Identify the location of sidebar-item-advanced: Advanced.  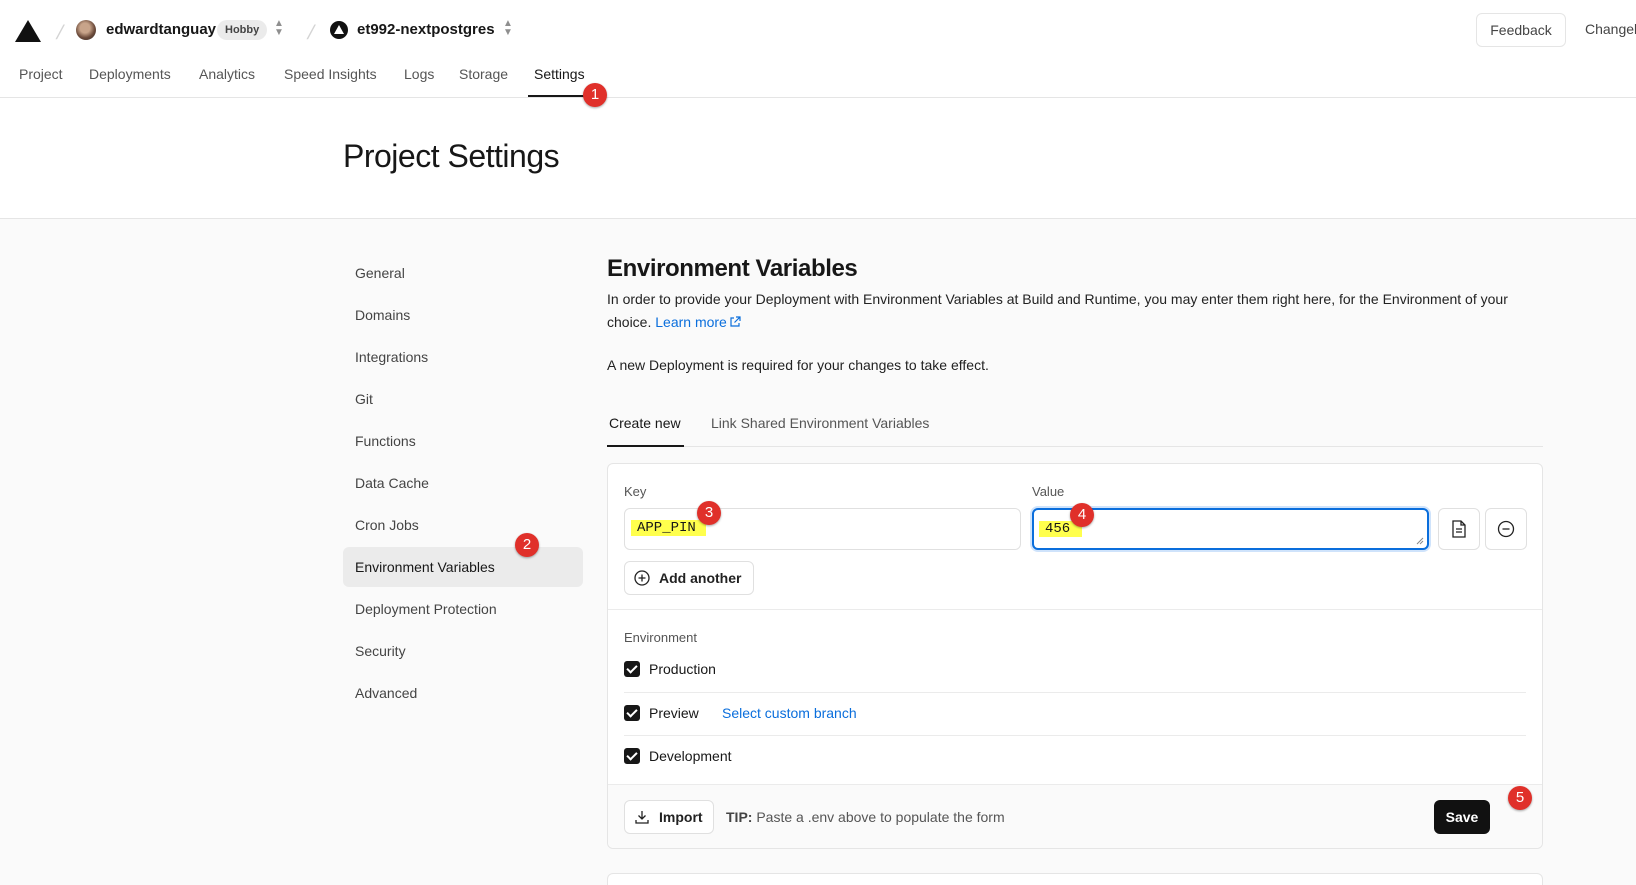
(463, 693).